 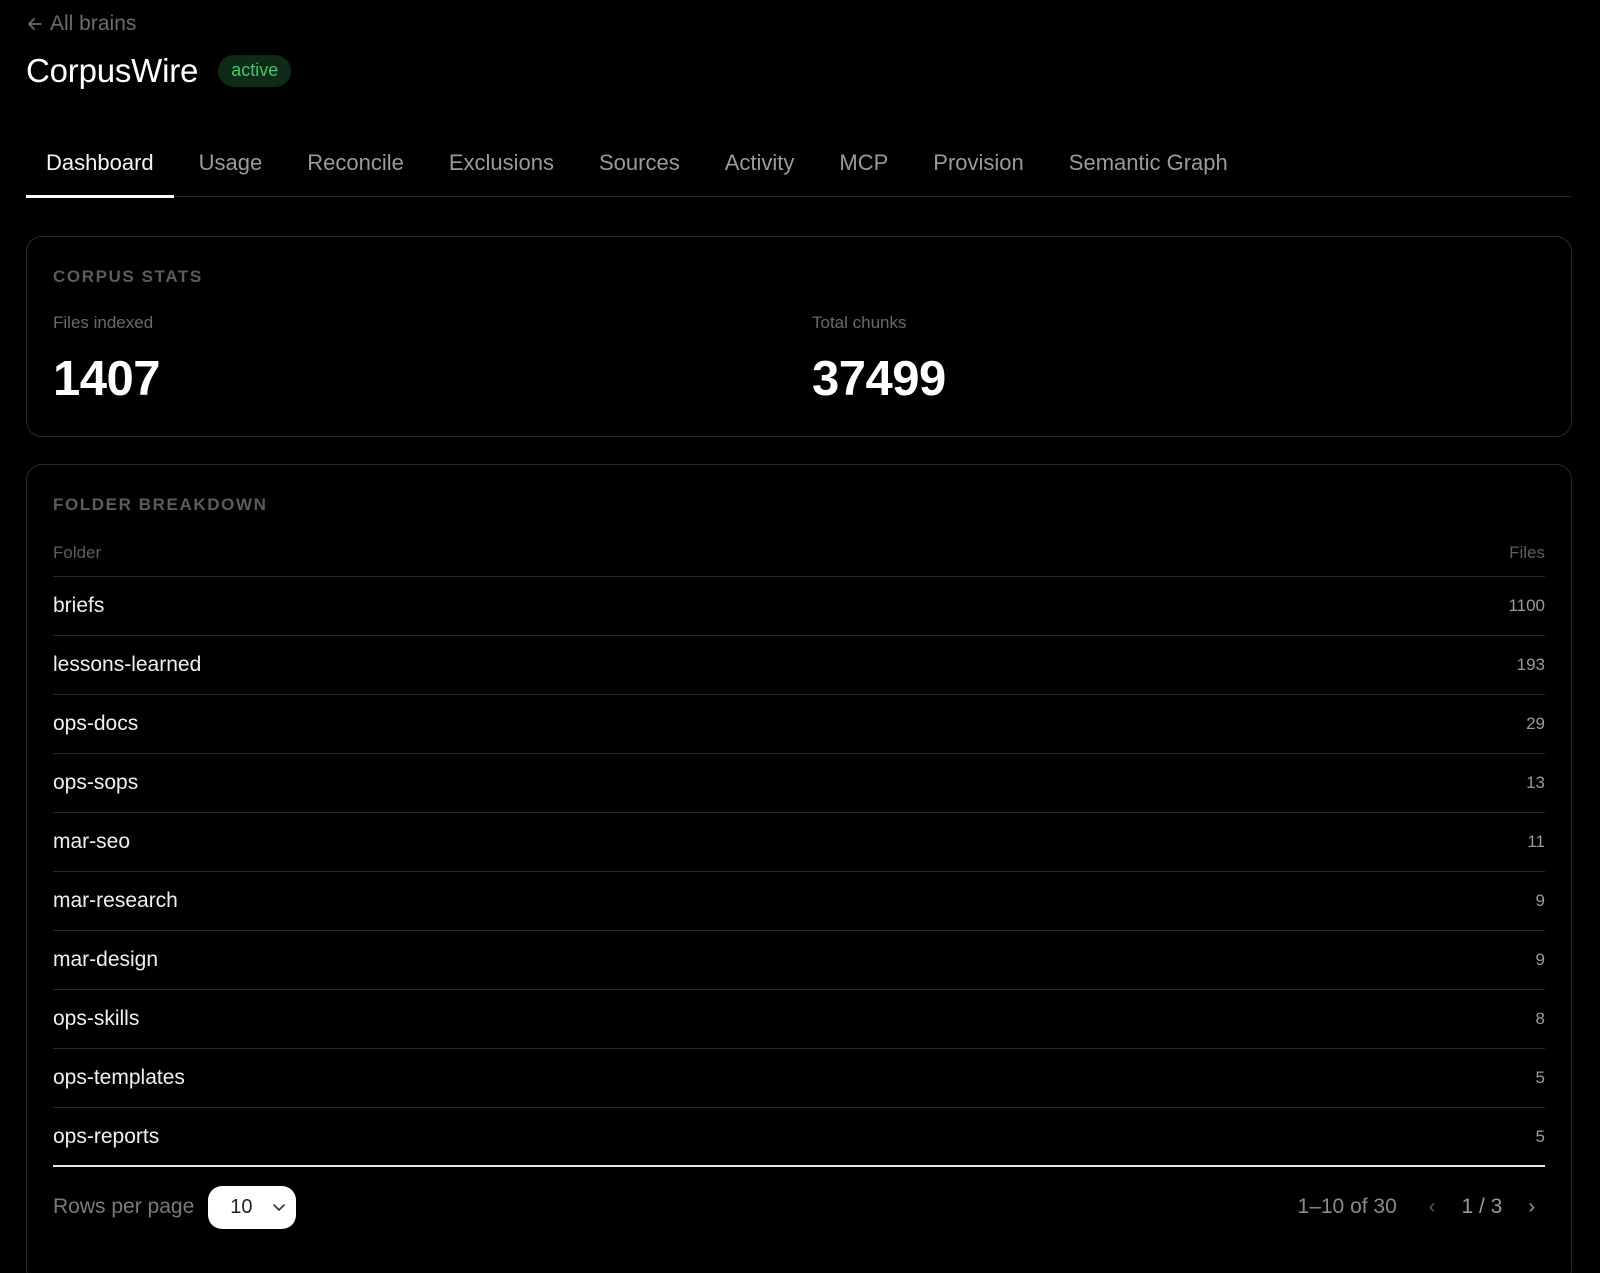 I want to click on page-indicator: 1 / 3, so click(x=1482, y=1206).